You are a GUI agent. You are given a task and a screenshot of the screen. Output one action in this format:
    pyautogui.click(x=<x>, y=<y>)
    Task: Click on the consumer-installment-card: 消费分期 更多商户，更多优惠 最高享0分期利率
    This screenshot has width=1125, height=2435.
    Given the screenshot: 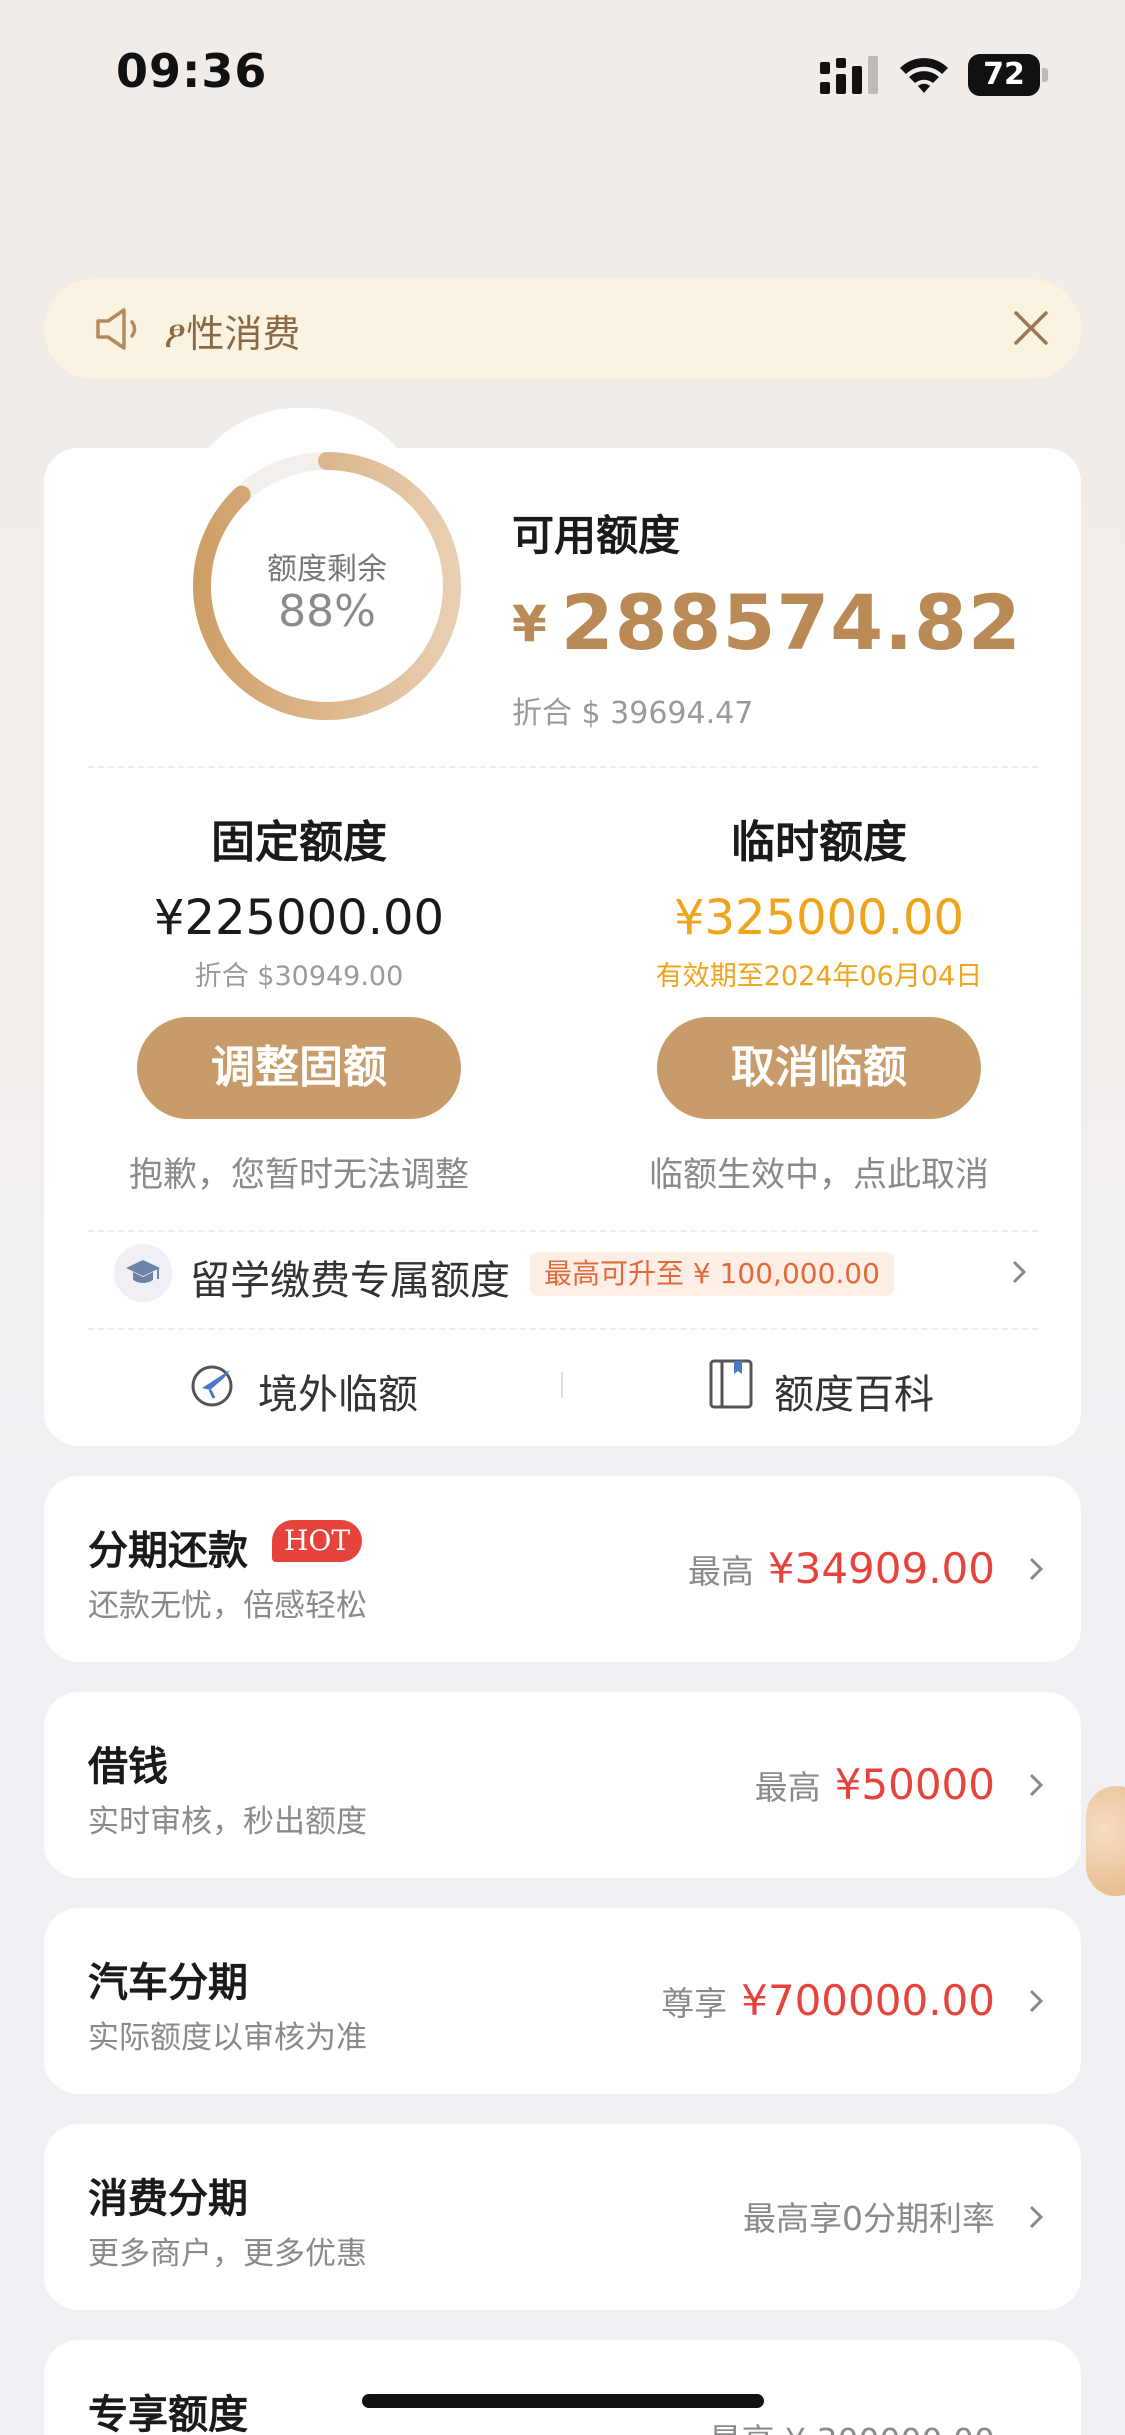 What is the action you would take?
    pyautogui.click(x=562, y=2217)
    